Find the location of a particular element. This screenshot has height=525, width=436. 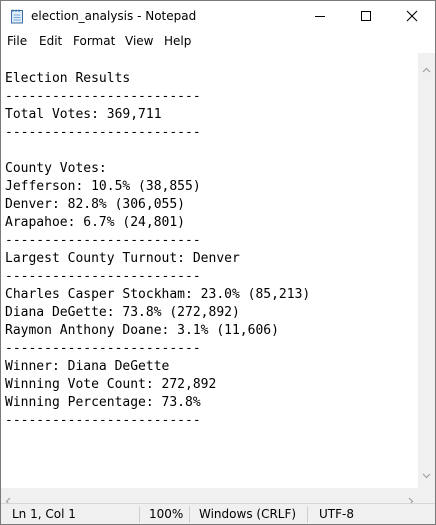

close-button is located at coordinates (412, 16).